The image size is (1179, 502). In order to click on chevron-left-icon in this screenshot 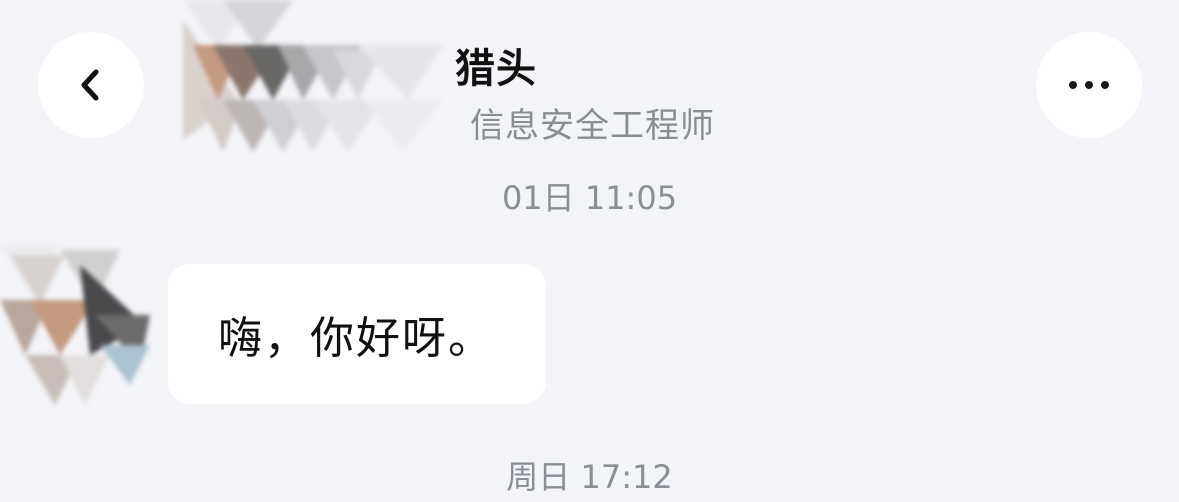, I will do `click(90, 85)`.